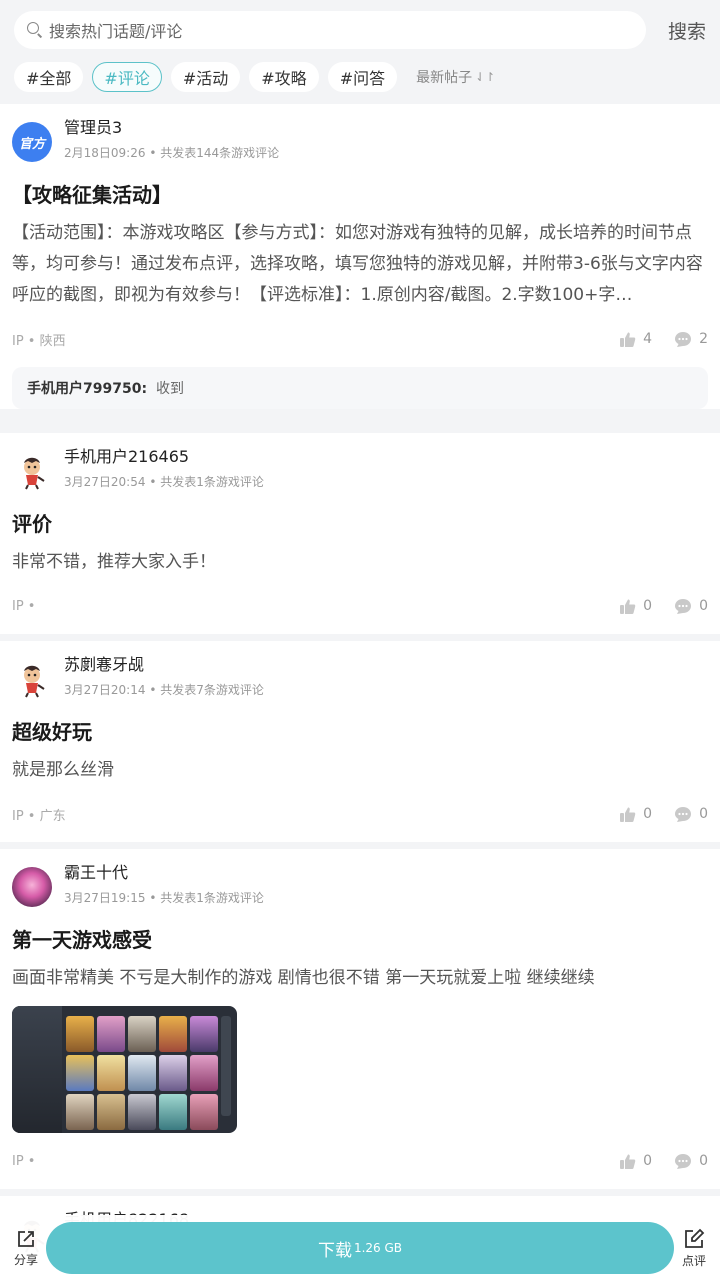 This screenshot has height=1281, width=720. Describe the element at coordinates (360, 814) in the screenshot. I see `post-footer: IP • 广东 0 0` at that location.